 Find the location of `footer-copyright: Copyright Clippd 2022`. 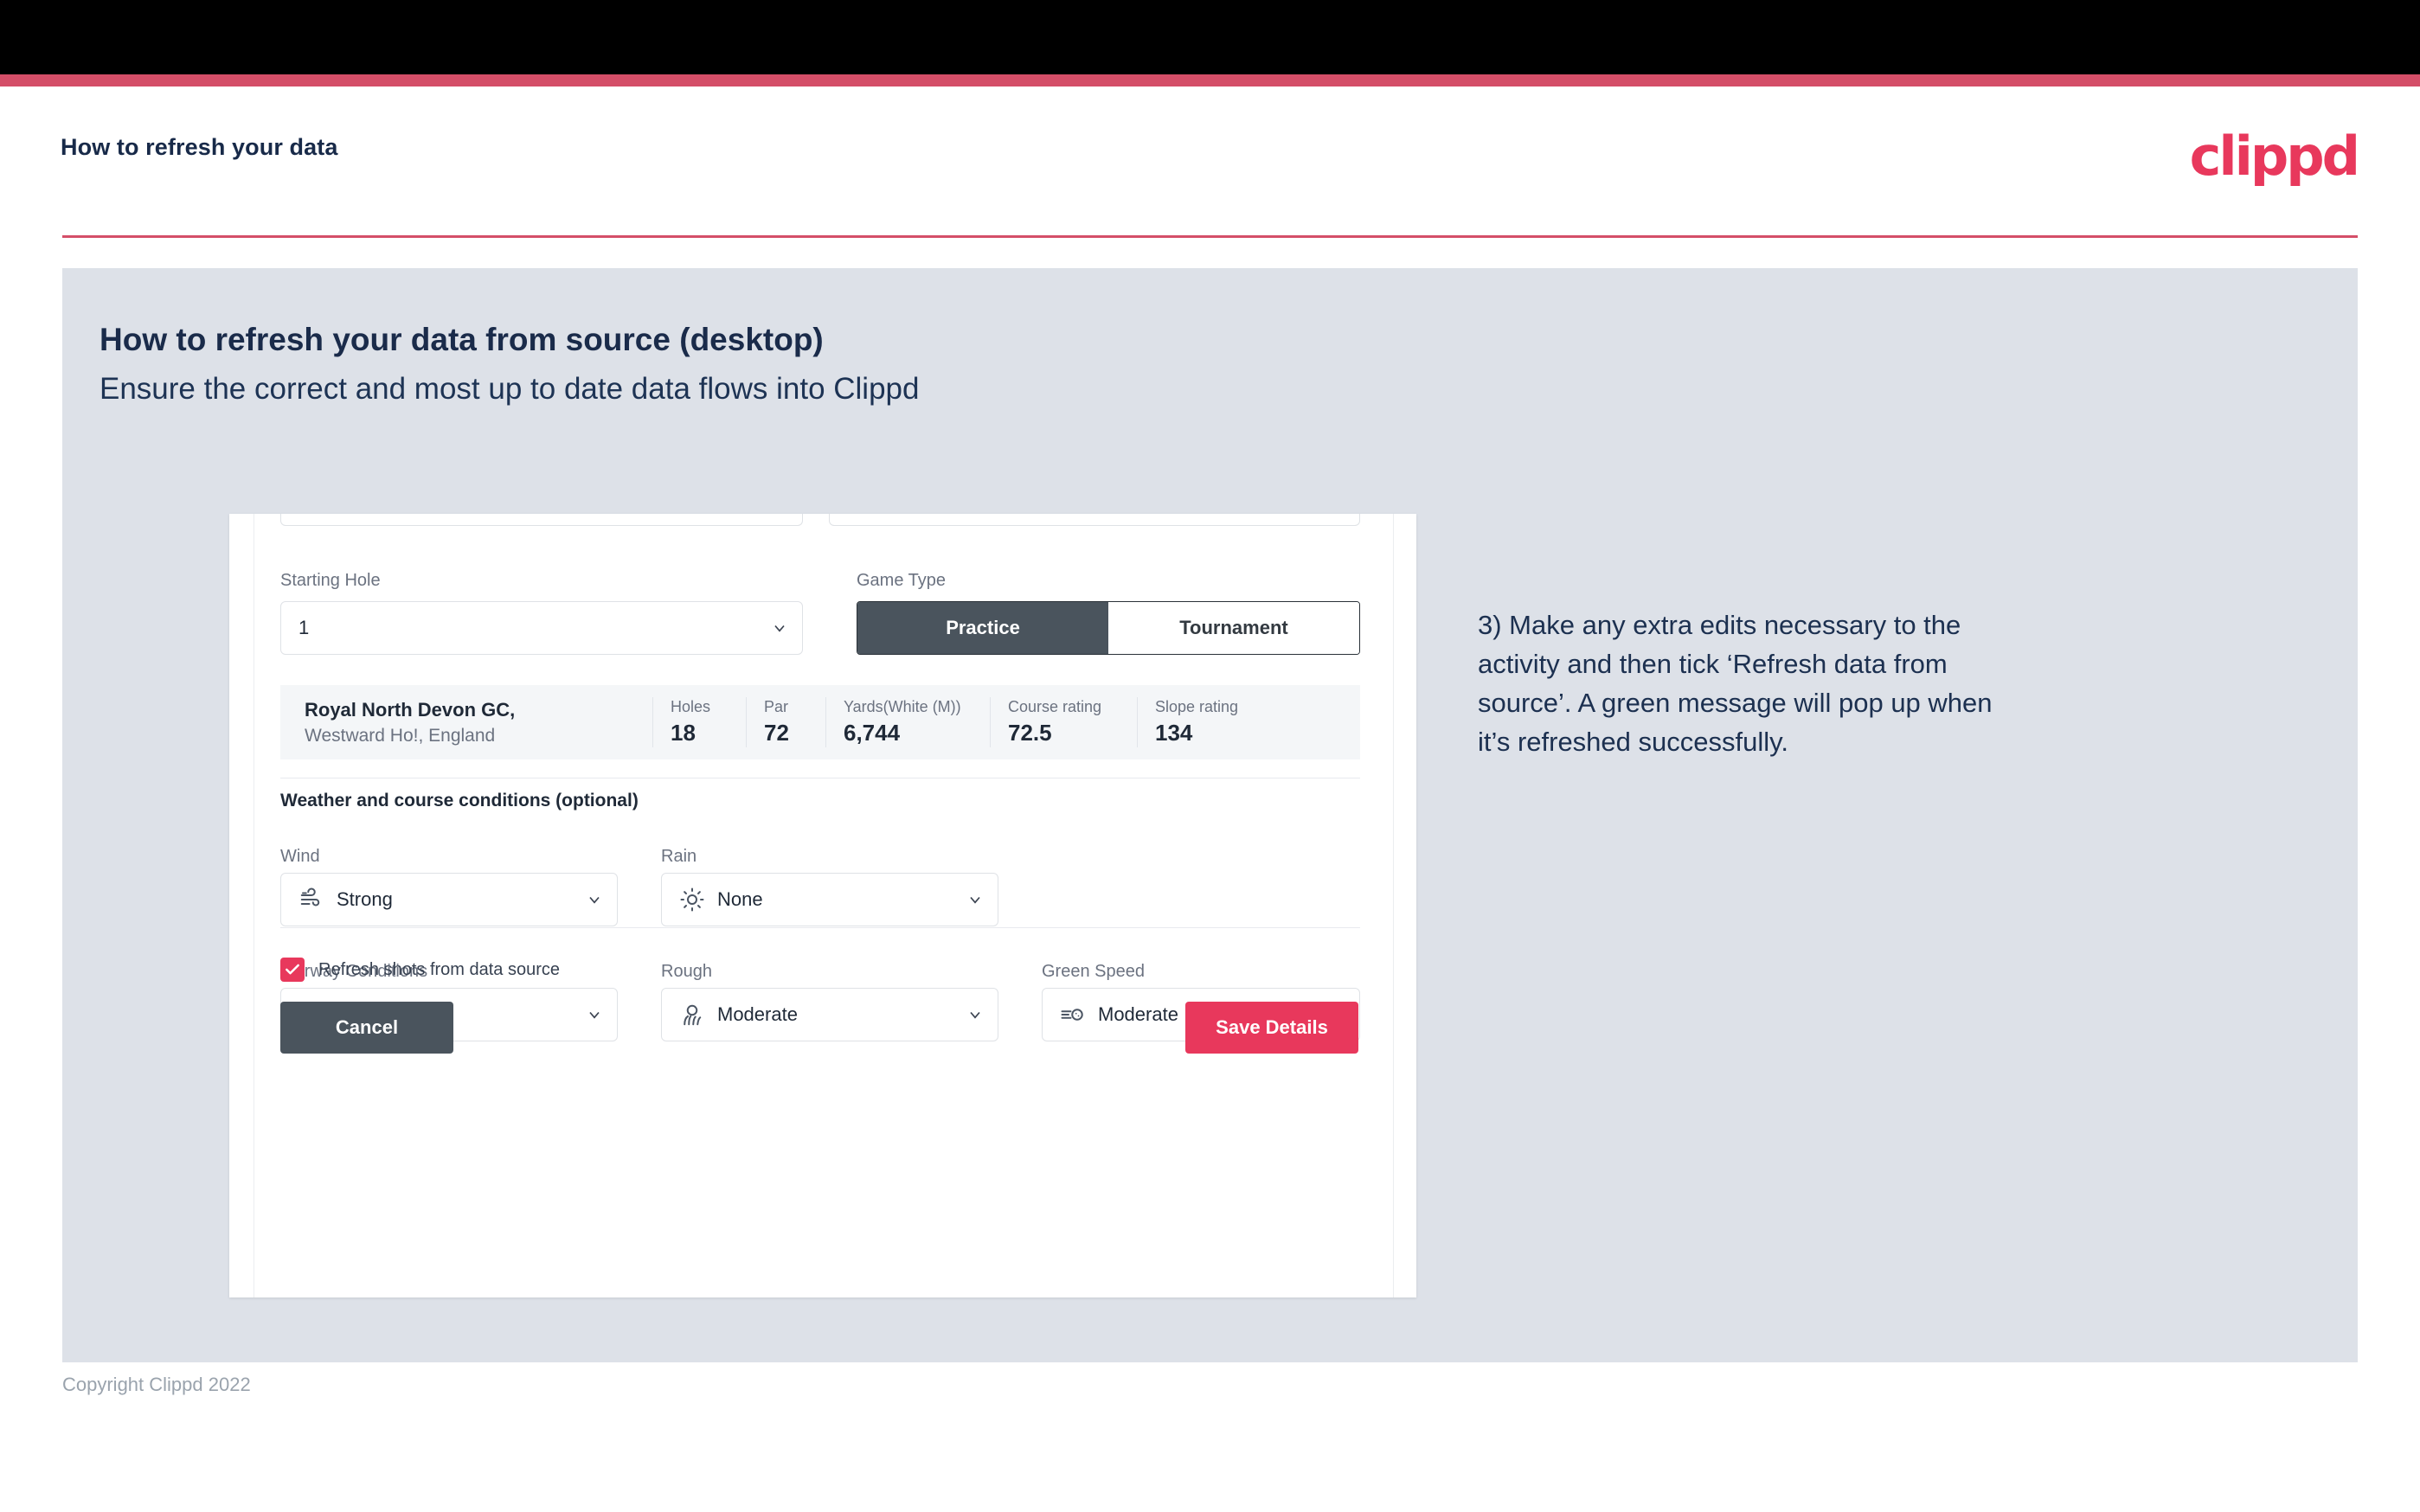

footer-copyright: Copyright Clippd 2022 is located at coordinates (156, 1384).